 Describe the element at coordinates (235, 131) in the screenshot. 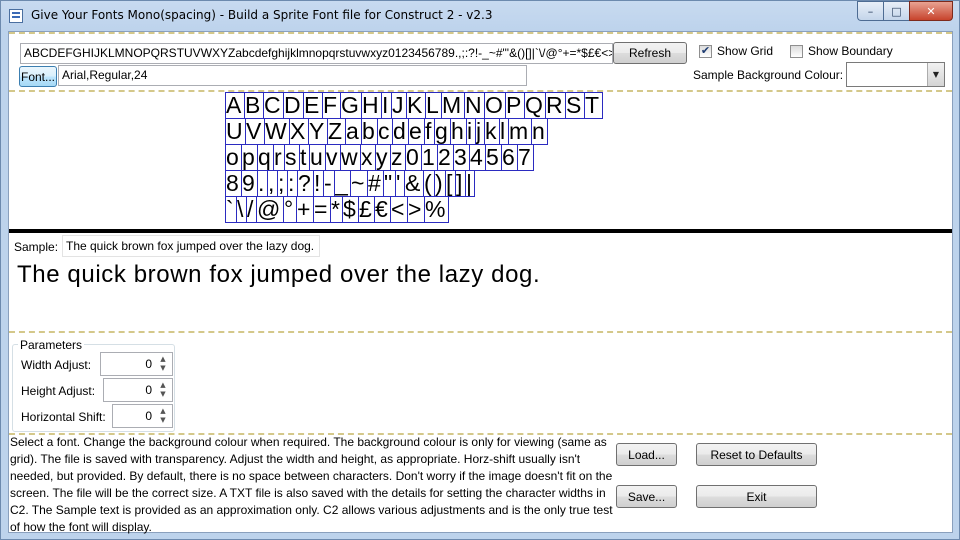

I see `glyph-cell: U` at that location.